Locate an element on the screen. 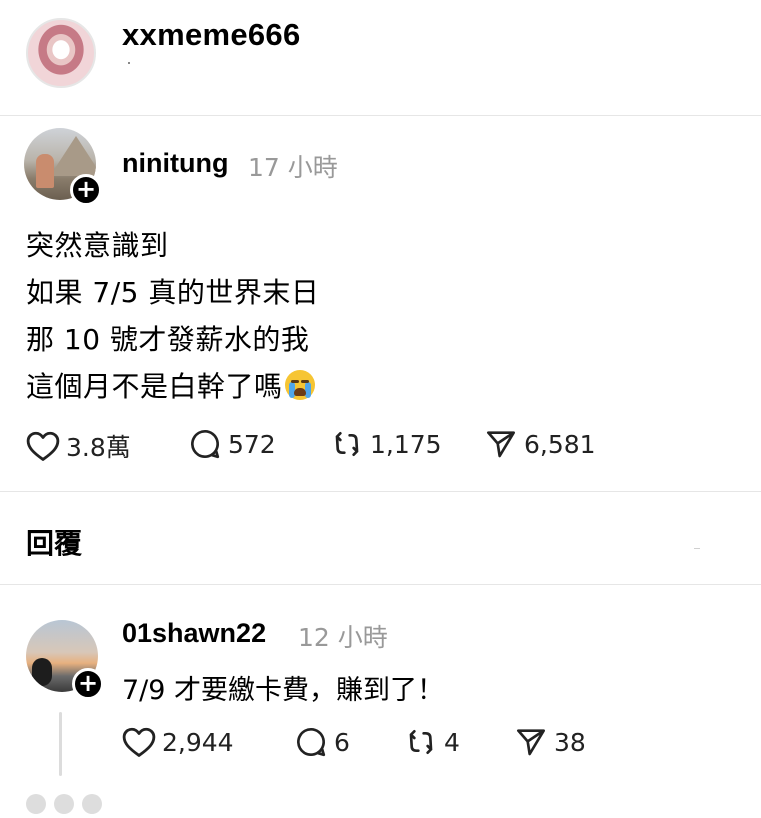 Image resolution: width=761 pixels, height=818 pixels. replies-heading: 回覆 is located at coordinates (54, 543).